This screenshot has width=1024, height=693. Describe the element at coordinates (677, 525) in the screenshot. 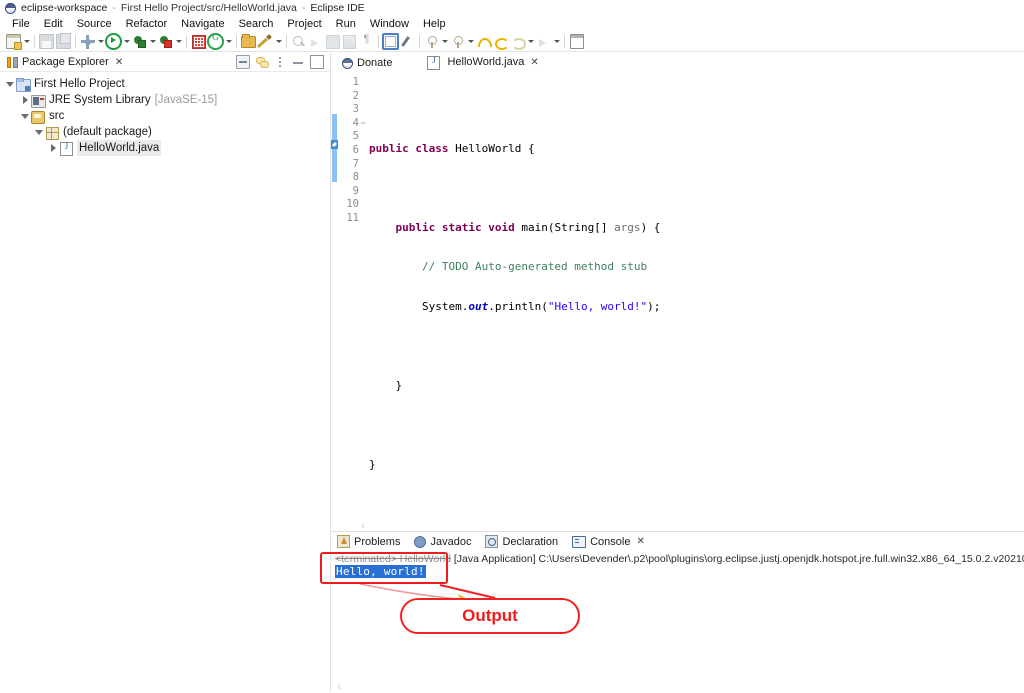

I see `editor-horizontal-scrollbar: ‹` at that location.